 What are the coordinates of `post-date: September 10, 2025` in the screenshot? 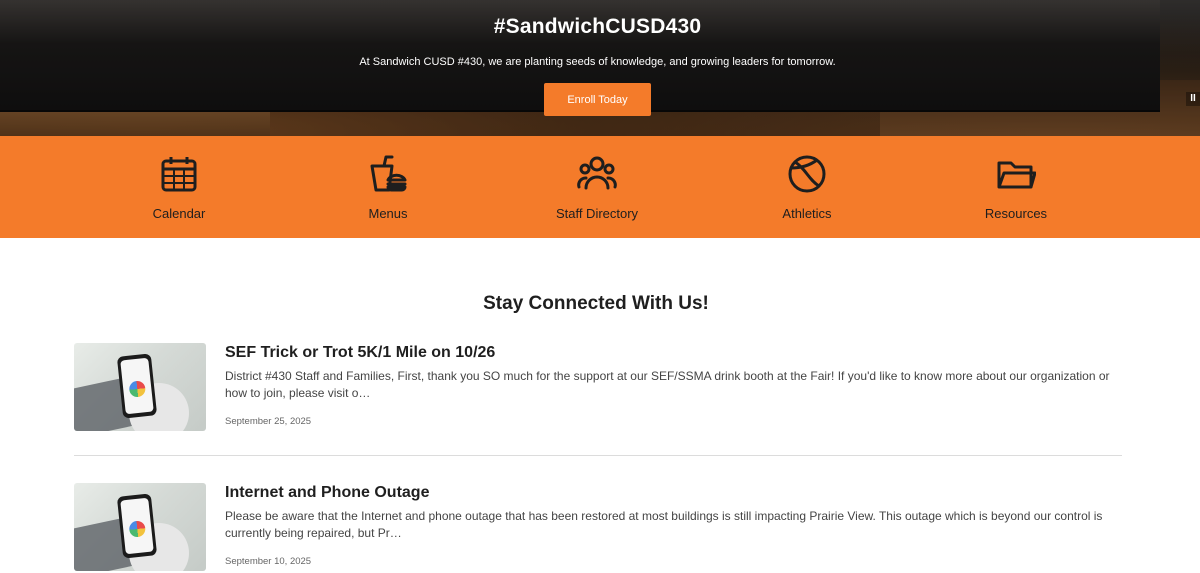 It's located at (268, 561).